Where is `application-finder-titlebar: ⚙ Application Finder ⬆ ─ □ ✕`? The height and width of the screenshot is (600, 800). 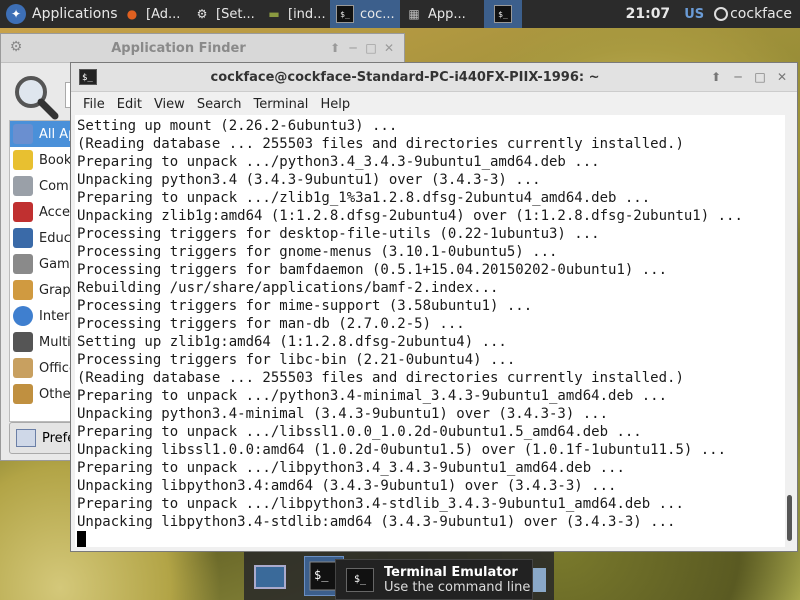
application-finder-titlebar: ⚙ Application Finder ⬆ ─ □ ✕ is located at coordinates (202, 48).